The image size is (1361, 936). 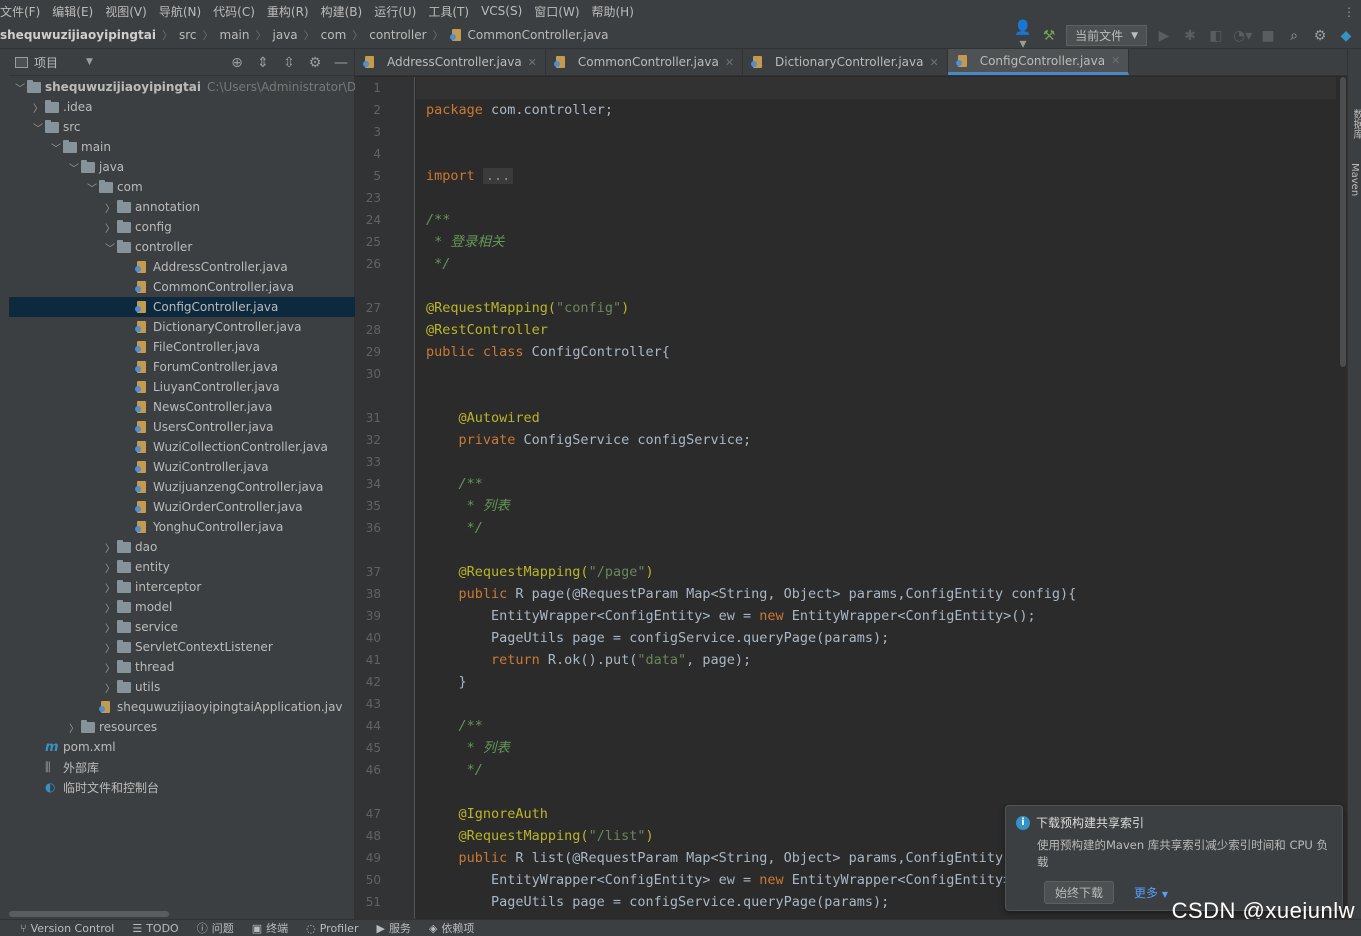 I want to click on menu-item: 工具(T), so click(x=448, y=11).